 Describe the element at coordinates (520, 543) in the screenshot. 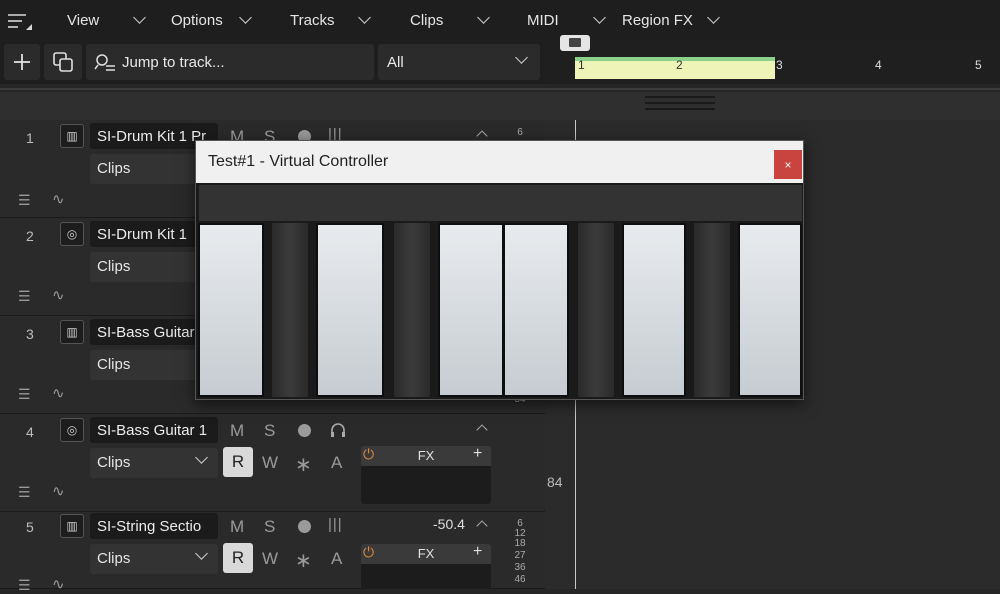

I see `meter-tick: 18` at that location.